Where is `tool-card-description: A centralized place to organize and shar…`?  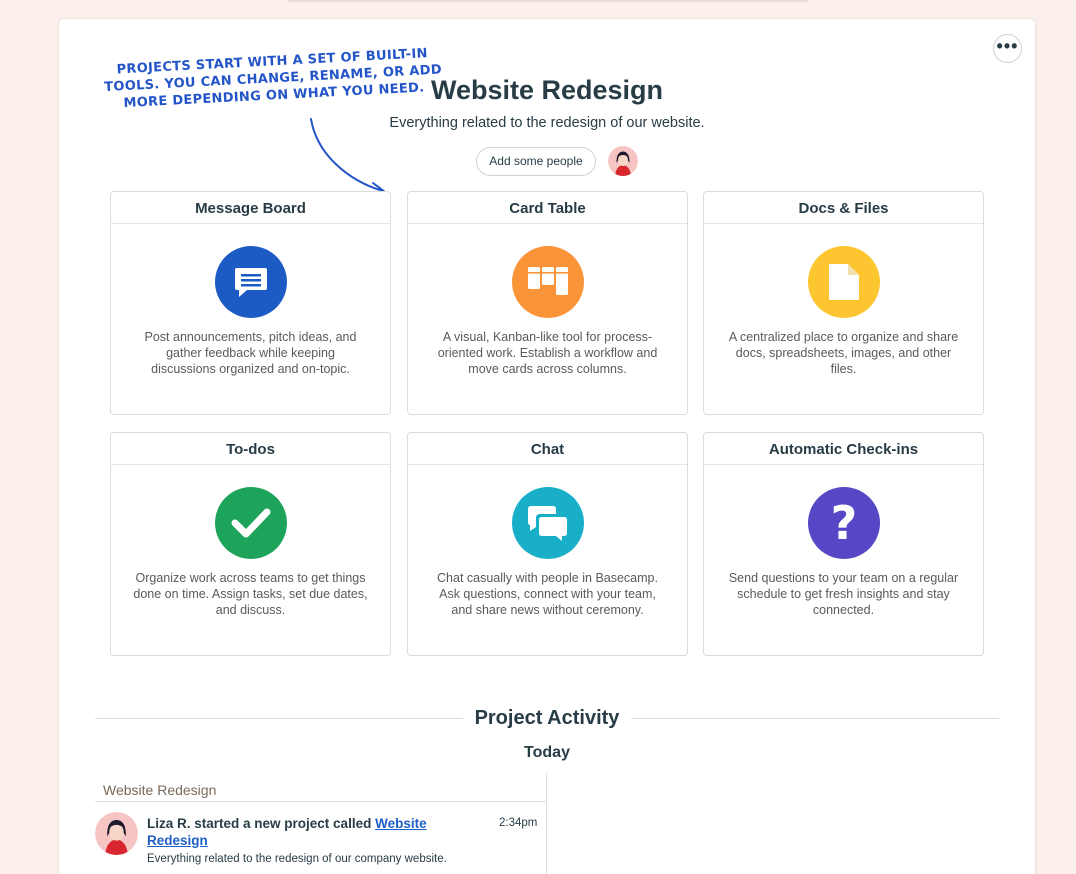
tool-card-description: A centralized place to organize and shar… is located at coordinates (843, 353).